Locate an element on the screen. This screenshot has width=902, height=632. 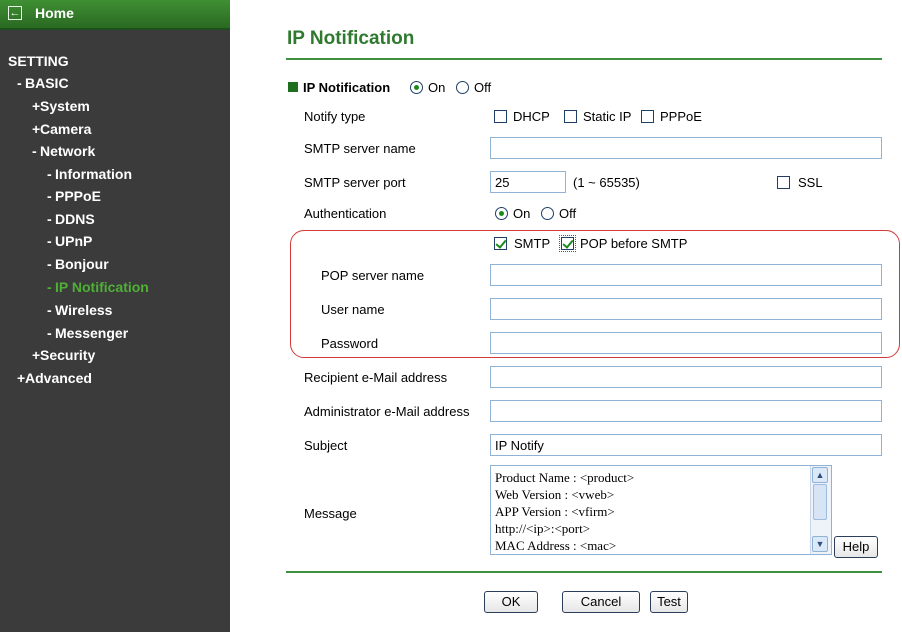
page-title: IP Notification is located at coordinates (351, 38).